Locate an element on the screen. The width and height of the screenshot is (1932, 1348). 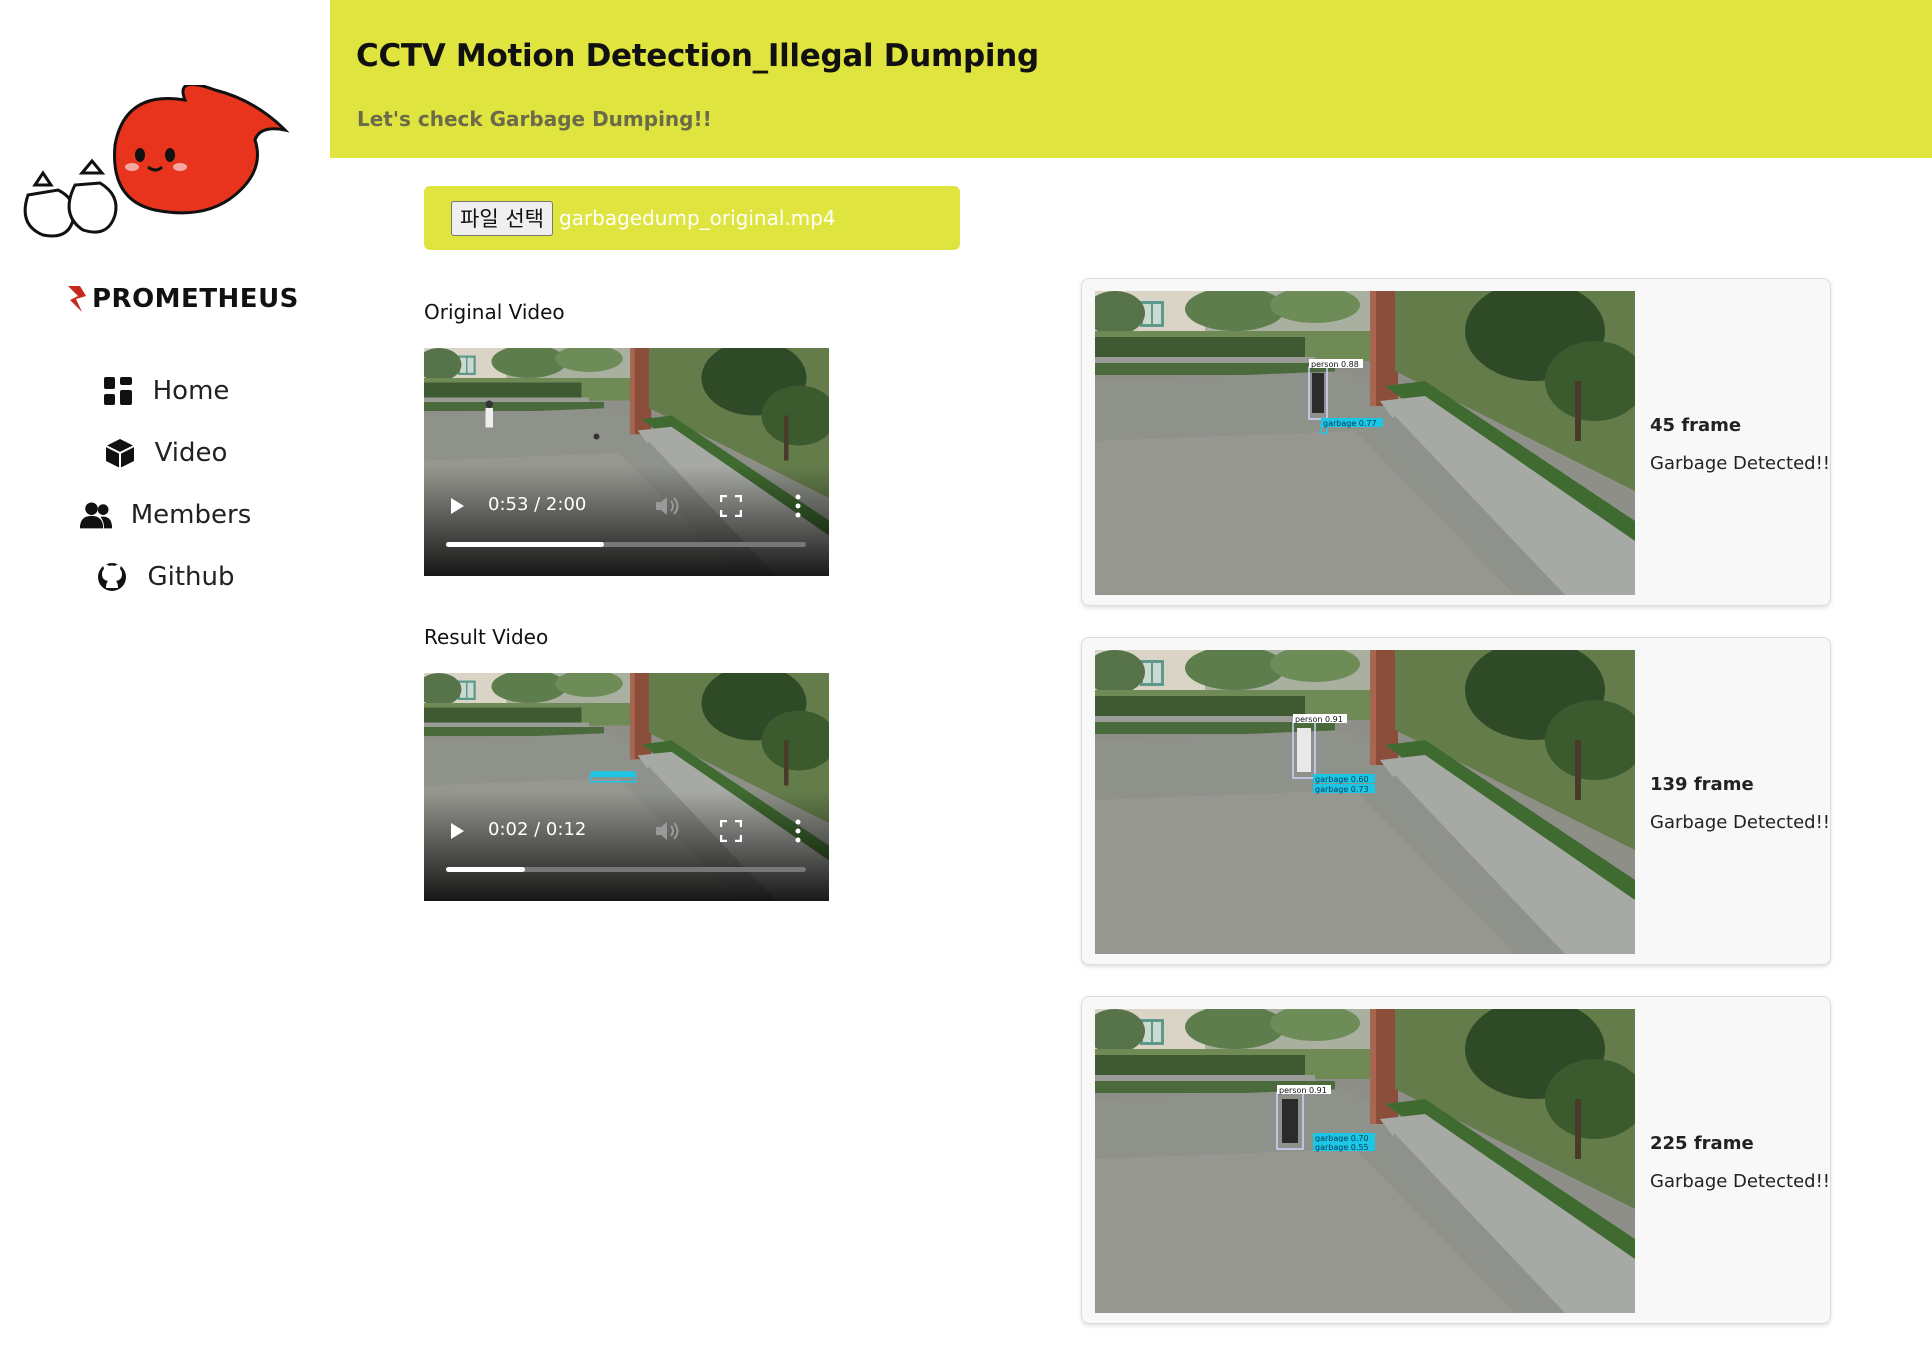
walking-person is located at coordinates (489, 414).